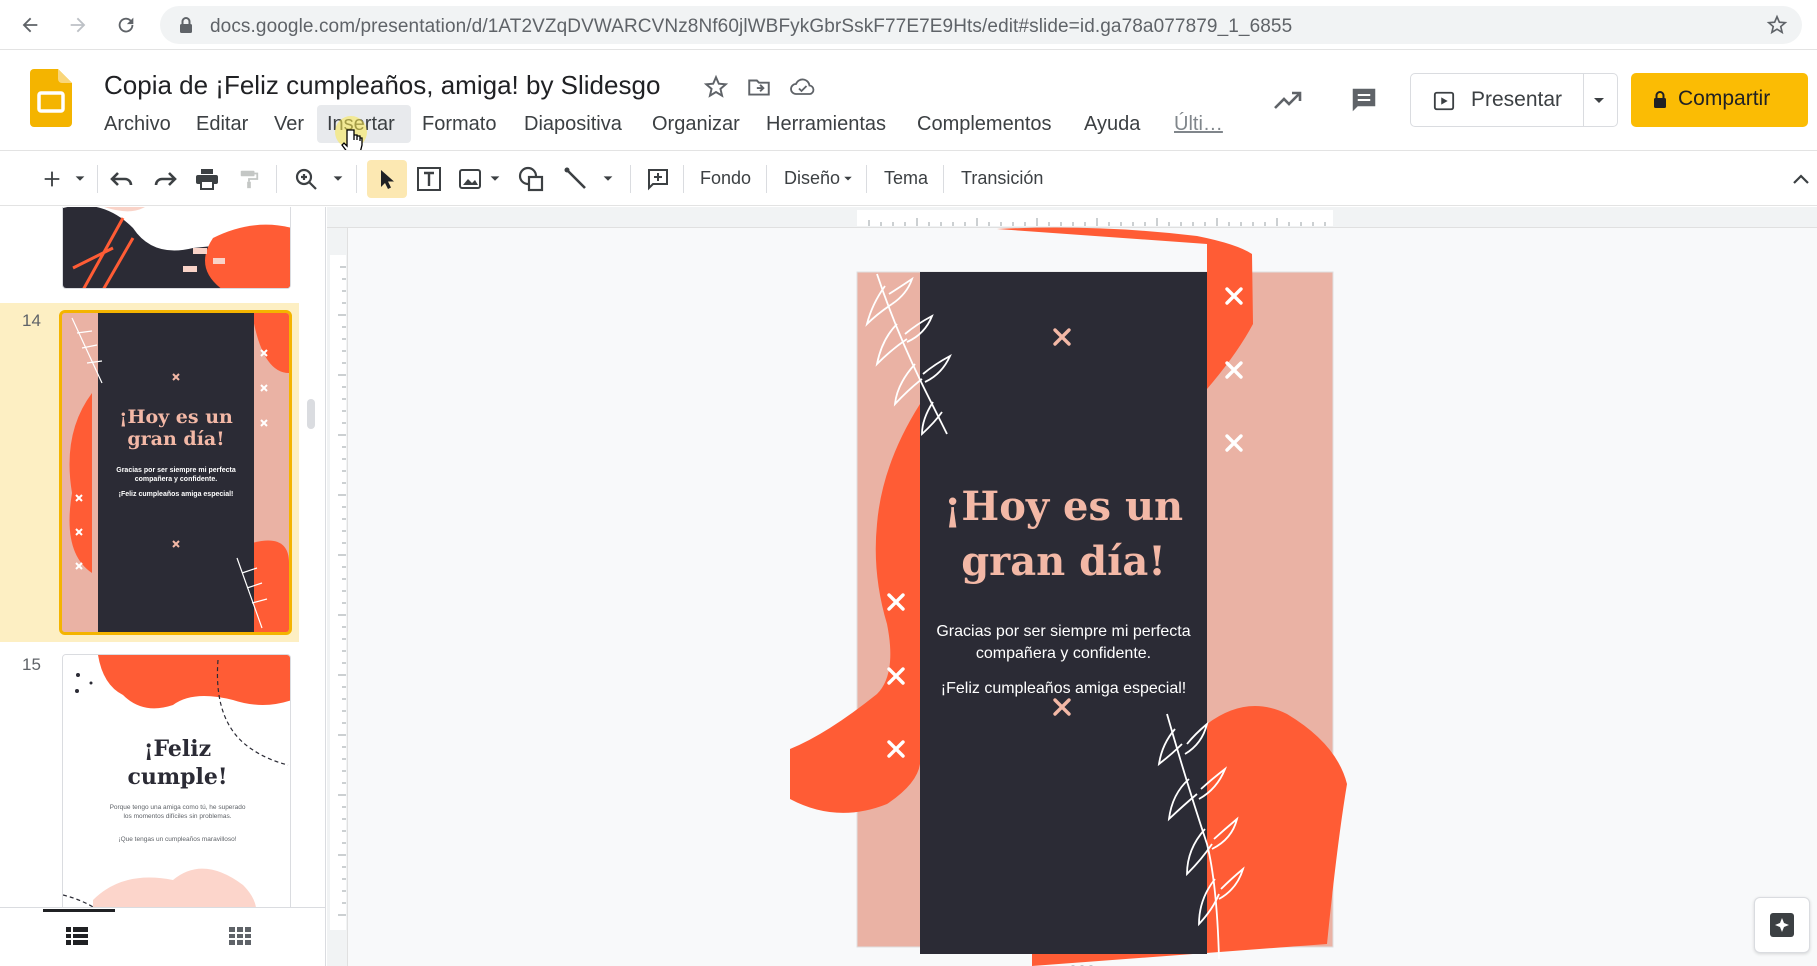 This screenshot has height=966, width=1817. I want to click on undo-icon, so click(122, 179).